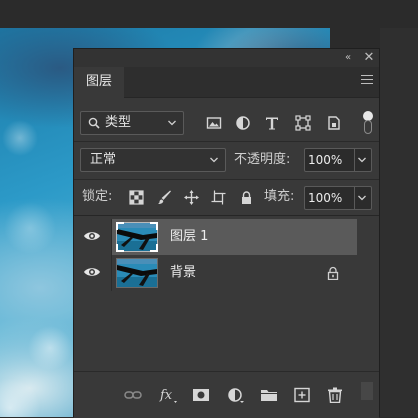  Describe the element at coordinates (272, 123) in the screenshot. I see `type-icon` at that location.